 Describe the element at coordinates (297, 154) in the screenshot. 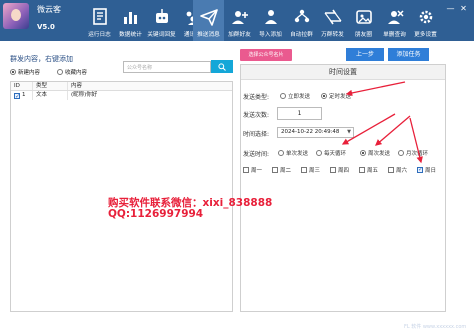

I see `radio-label: 单次发送` at that location.